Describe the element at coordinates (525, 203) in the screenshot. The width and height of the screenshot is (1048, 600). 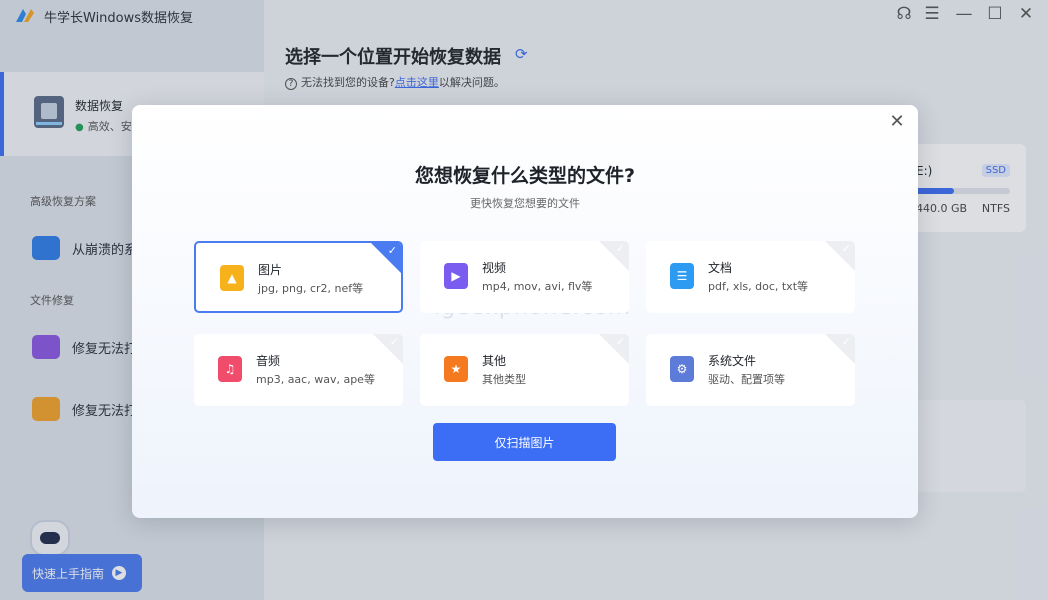
I see `dialog-subtitle: 更快恢复您想要的文件` at that location.